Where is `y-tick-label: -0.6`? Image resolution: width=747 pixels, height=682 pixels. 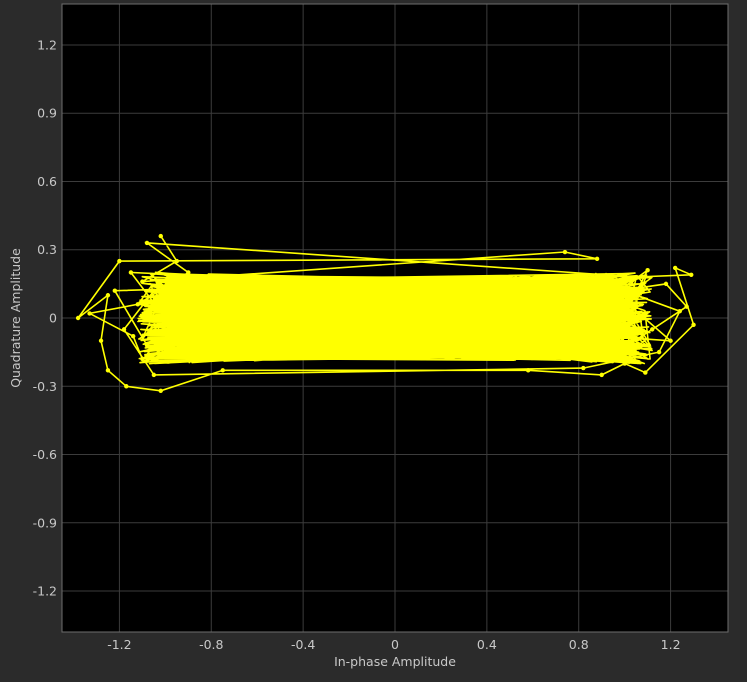 y-tick-label: -0.6 is located at coordinates (45, 454).